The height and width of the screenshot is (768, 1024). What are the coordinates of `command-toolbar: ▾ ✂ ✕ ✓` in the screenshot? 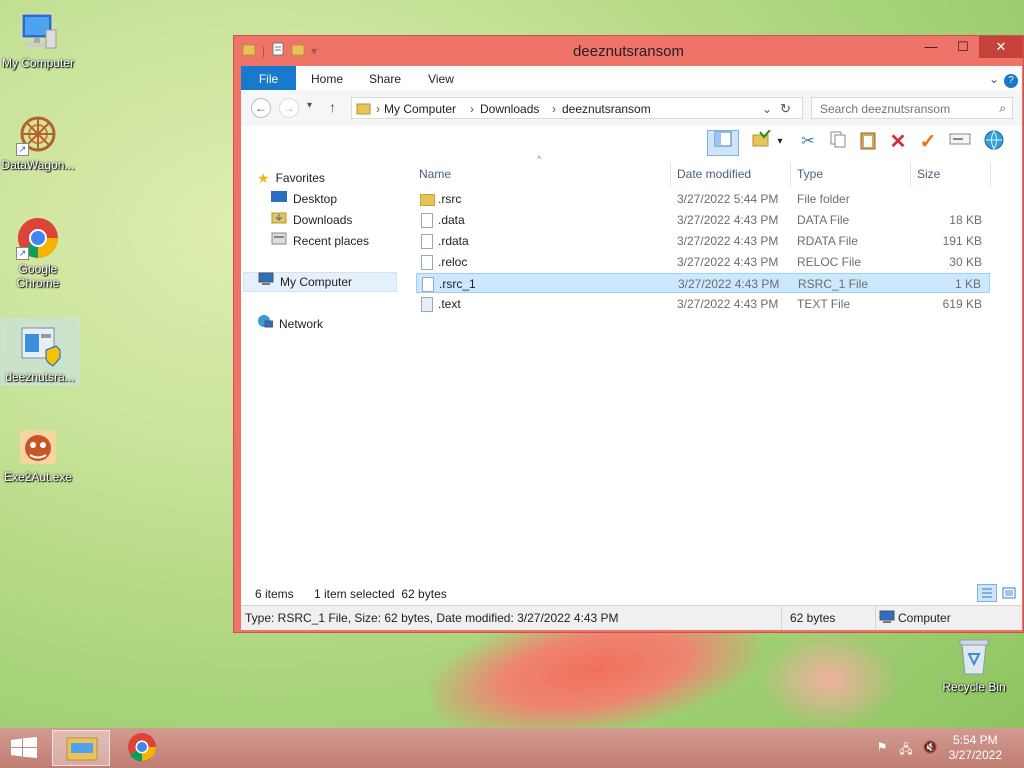 It's located at (631, 142).